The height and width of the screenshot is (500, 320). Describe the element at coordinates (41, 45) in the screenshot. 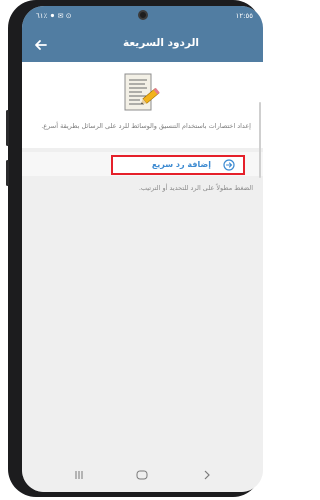

I see `back-arrow-icon` at that location.